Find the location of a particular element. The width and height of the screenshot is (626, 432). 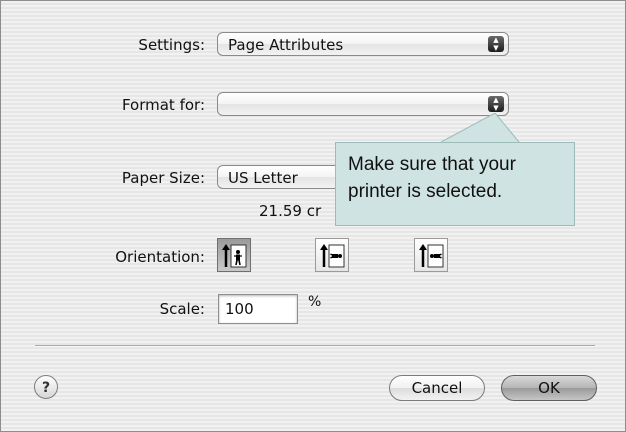

orientation-landscape-button is located at coordinates (332, 255).